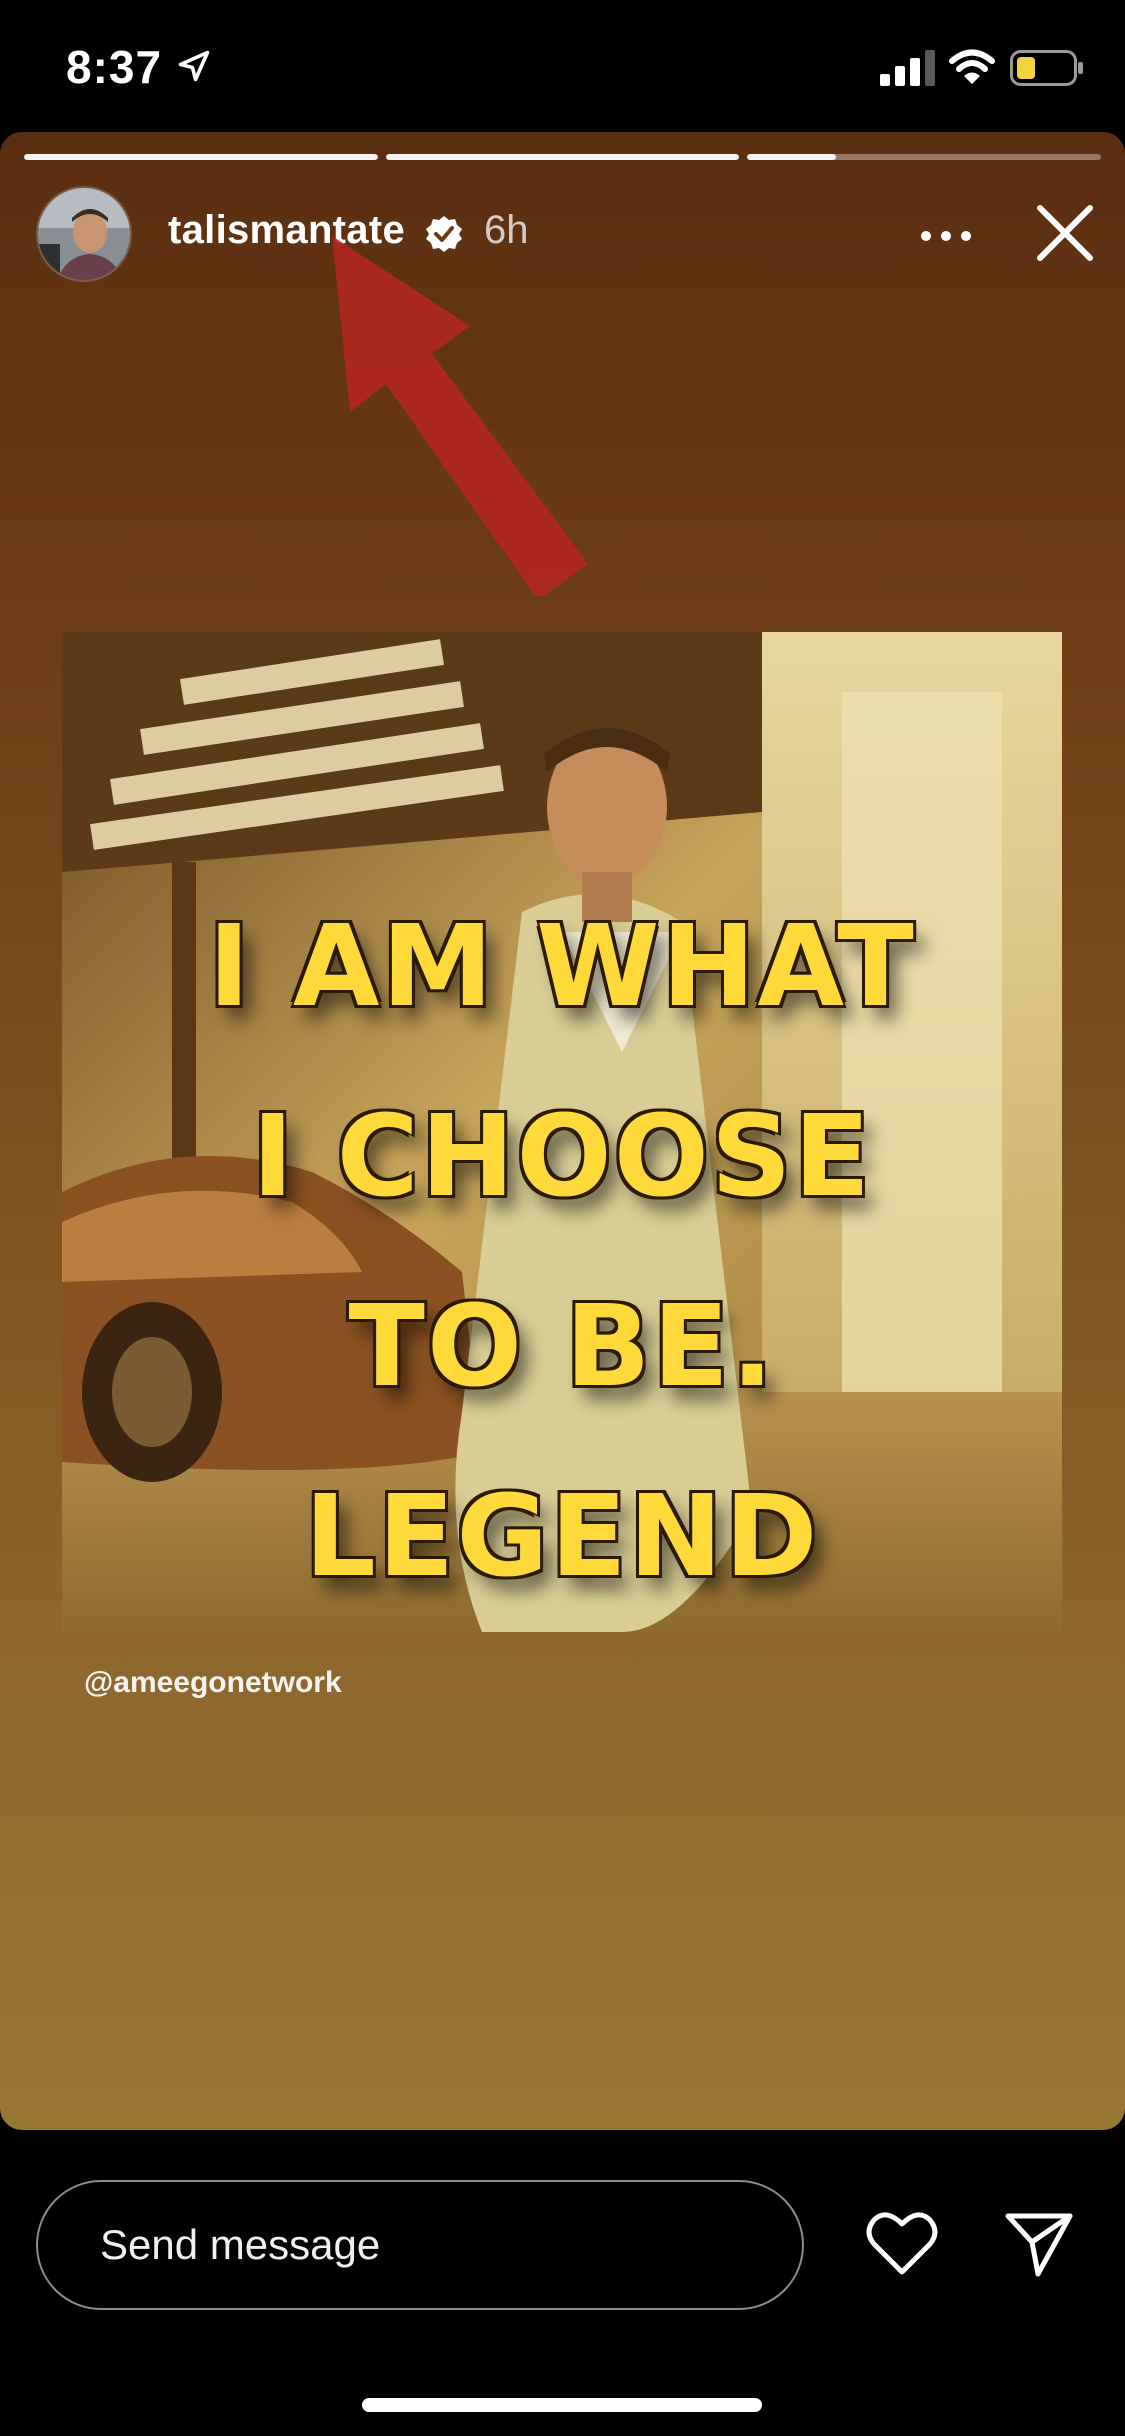  Describe the element at coordinates (562, 1347) in the screenshot. I see `quote-line: TO BE.` at that location.